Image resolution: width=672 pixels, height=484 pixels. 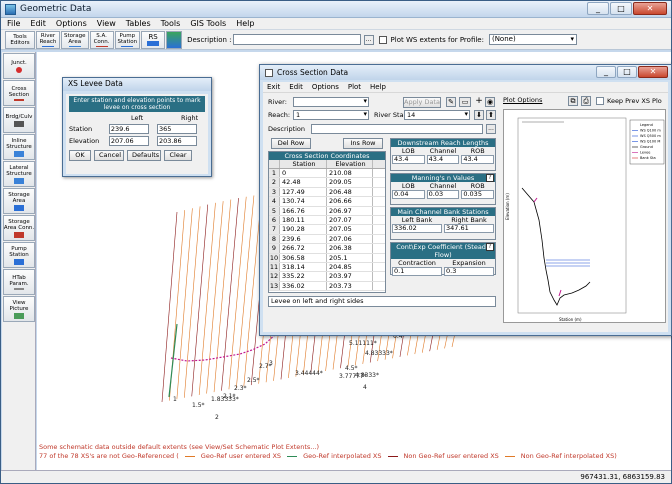 I want to click on geo-ref-xs-line, so click(x=173, y=360).